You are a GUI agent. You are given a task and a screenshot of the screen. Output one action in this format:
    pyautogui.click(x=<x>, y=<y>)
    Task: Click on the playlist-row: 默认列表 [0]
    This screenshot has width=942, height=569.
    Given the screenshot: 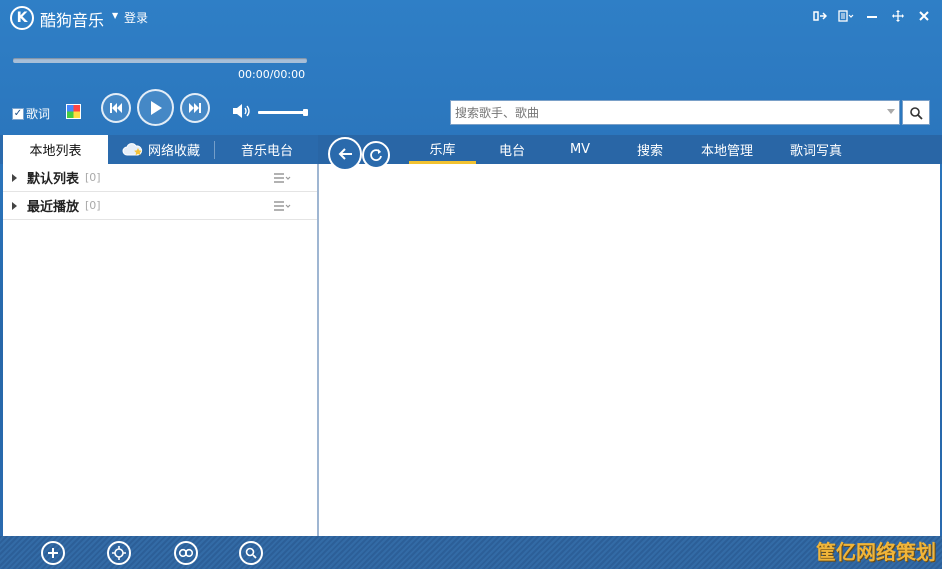 What is the action you would take?
    pyautogui.click(x=160, y=178)
    